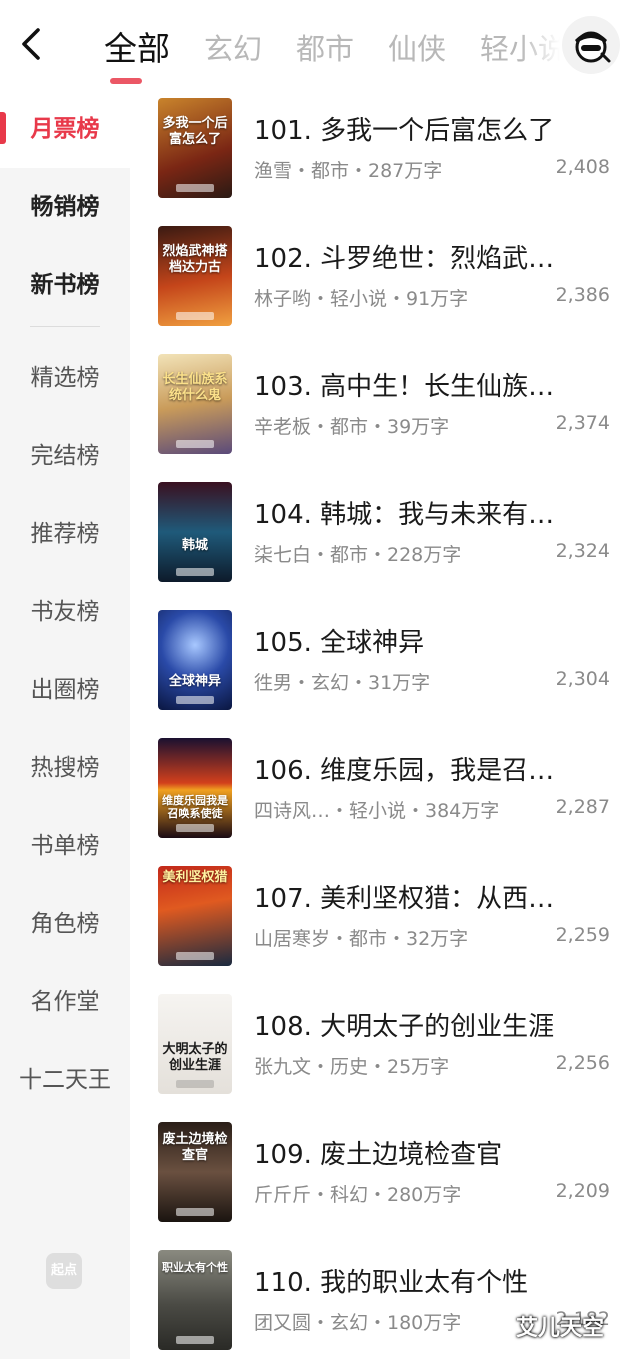 Image resolution: width=640 pixels, height=1359 pixels. I want to click on cover-title: 长生仙族系统什么鬼, so click(195, 387).